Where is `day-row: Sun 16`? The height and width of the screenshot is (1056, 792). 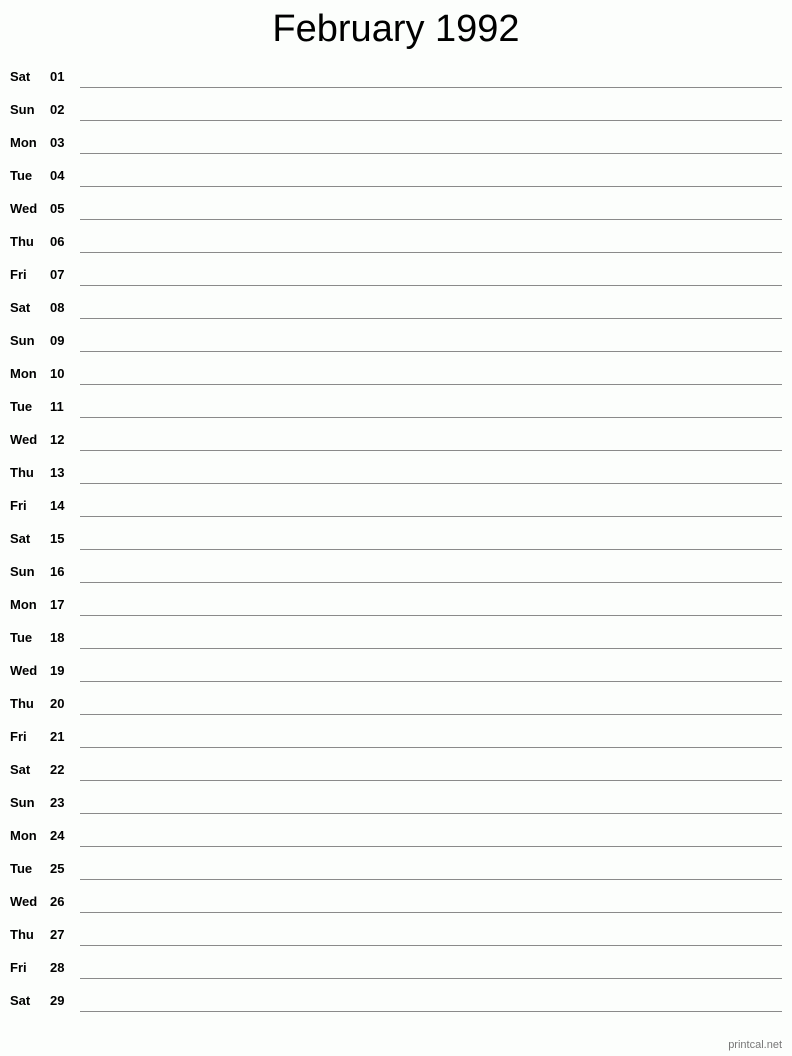 day-row: Sun 16 is located at coordinates (396, 571).